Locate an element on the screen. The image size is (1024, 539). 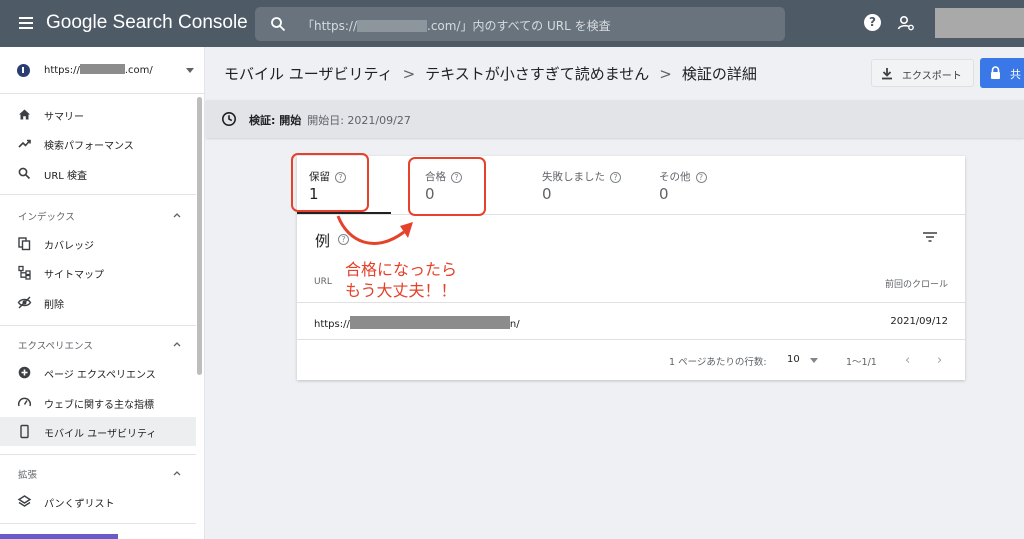
breadcrumb: モバイル ユーザビリティ > テキストが小さすぎて読めません > 検証の詳細 is located at coordinates (490, 73).